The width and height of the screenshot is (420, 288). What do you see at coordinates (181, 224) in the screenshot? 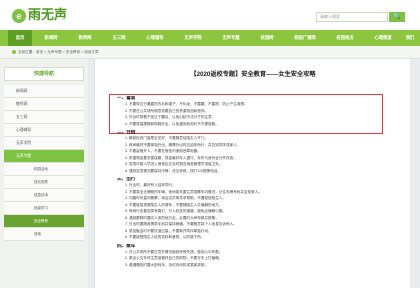
I see `article-line: 7. 外出时要随身携带手机并保持畅通，不要随意将个人信息告诉他人。` at bounding box center [181, 224].